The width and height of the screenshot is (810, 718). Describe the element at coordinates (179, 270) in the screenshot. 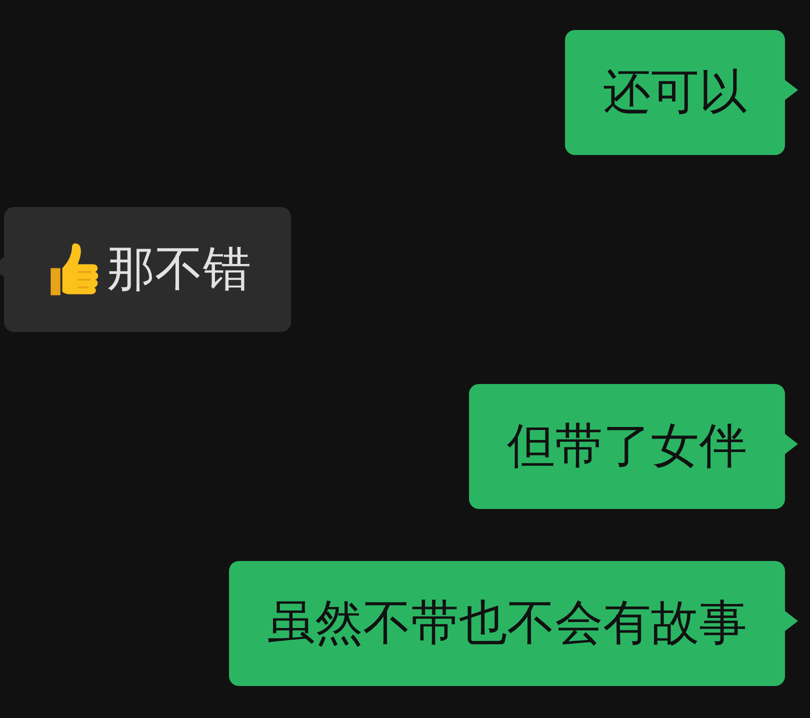

I see `message-text: 那不错` at that location.